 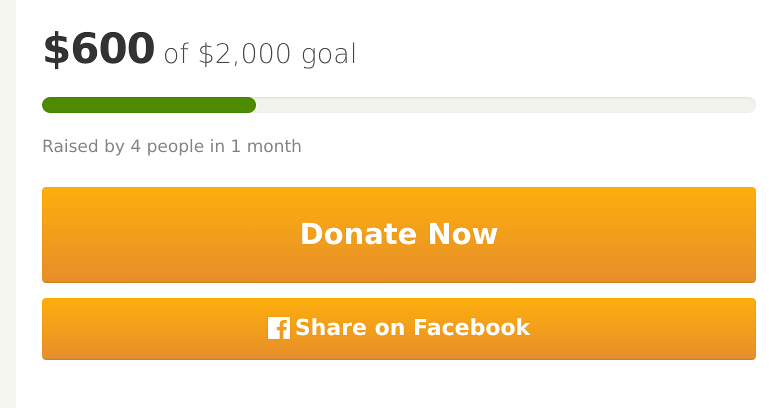 What do you see at coordinates (172, 148) in the screenshot?
I see `raised-caption: Raised by 4 people in 1 month` at bounding box center [172, 148].